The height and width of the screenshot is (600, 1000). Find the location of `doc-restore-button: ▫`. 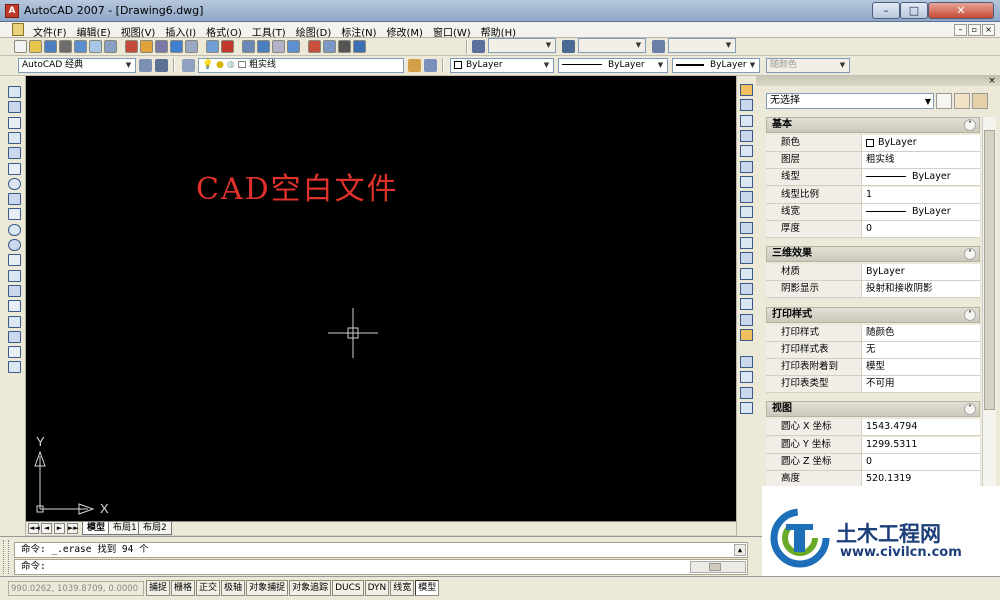

doc-restore-button: ▫ is located at coordinates (974, 30).